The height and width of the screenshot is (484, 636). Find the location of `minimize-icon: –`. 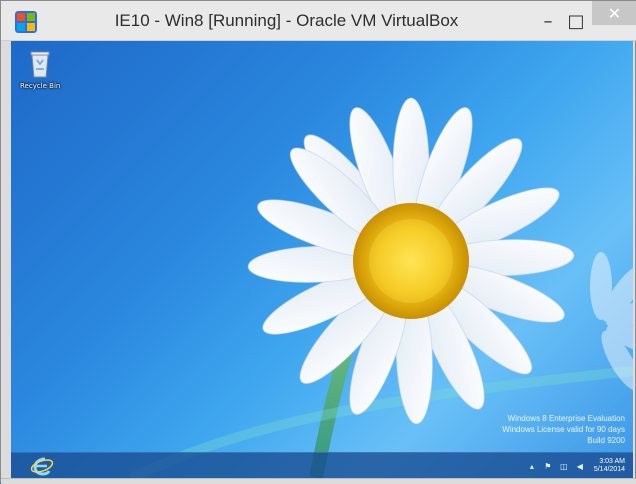

minimize-icon: – is located at coordinates (548, 21).